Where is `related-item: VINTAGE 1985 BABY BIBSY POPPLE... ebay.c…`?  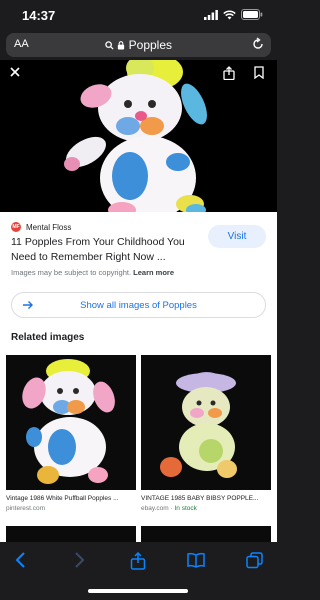 related-item: VINTAGE 1985 BABY BIBSY POPPLE... ebay.c… is located at coordinates (206, 433).